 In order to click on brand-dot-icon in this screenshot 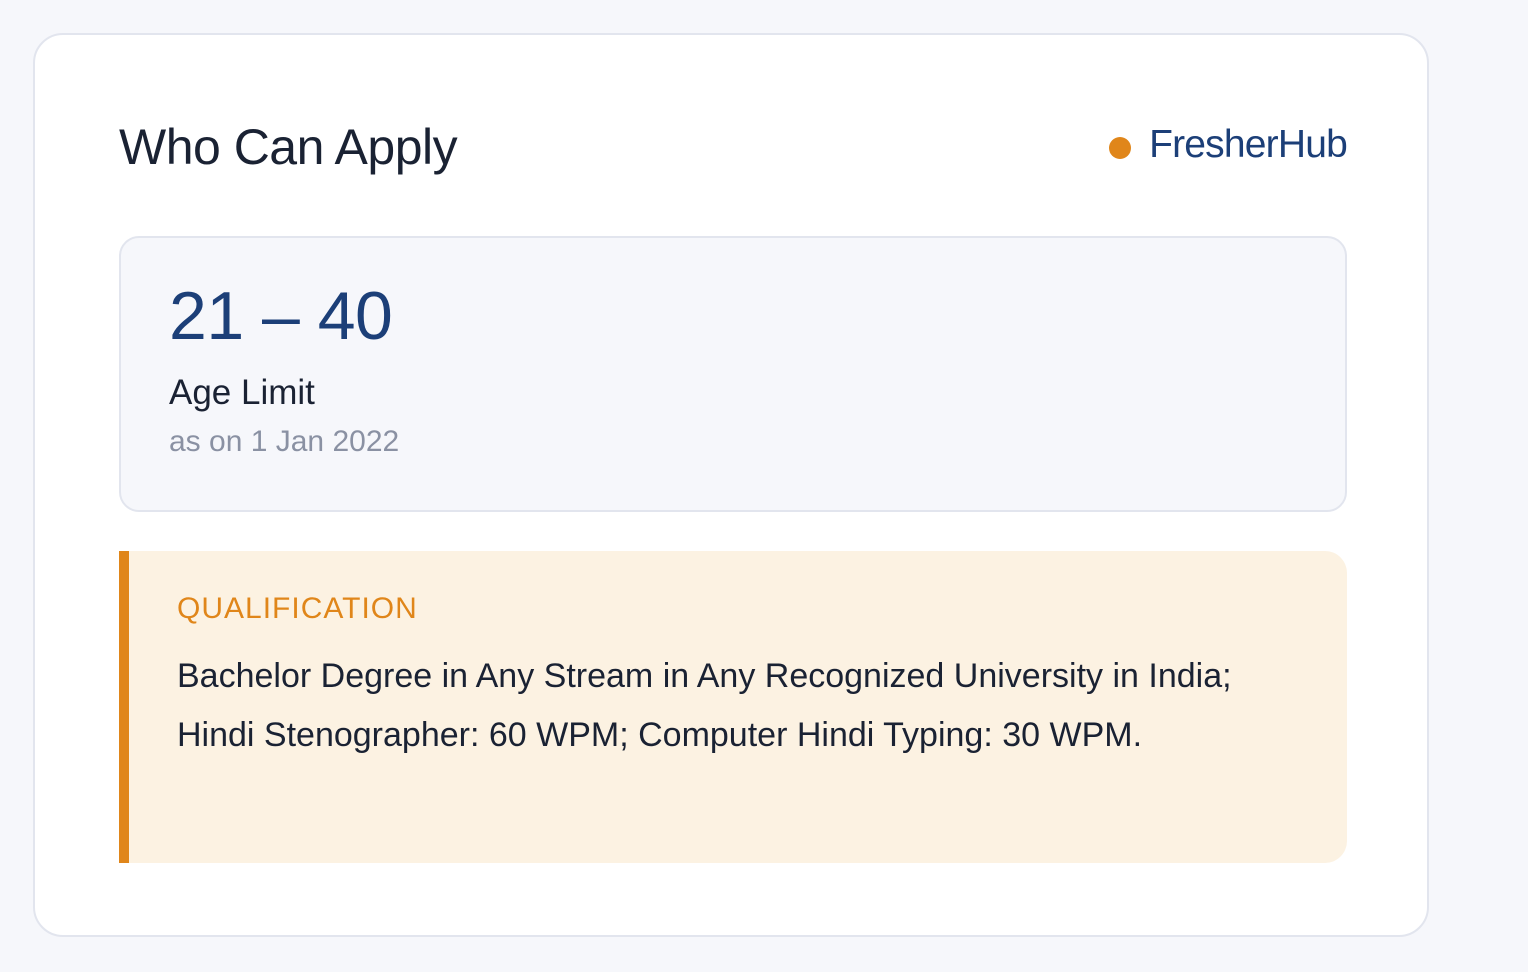, I will do `click(1120, 148)`.